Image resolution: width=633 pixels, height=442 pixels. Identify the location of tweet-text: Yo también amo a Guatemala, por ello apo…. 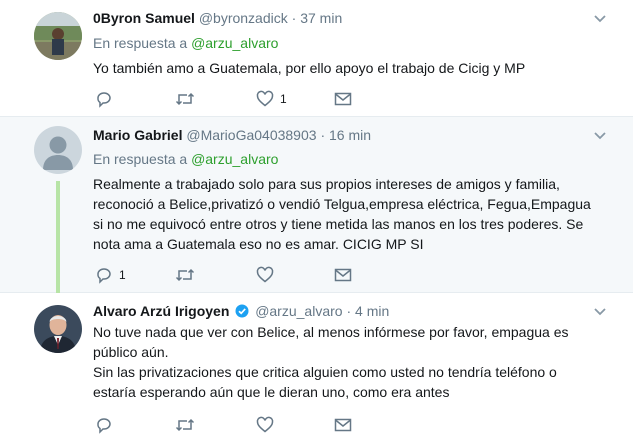
(353, 68).